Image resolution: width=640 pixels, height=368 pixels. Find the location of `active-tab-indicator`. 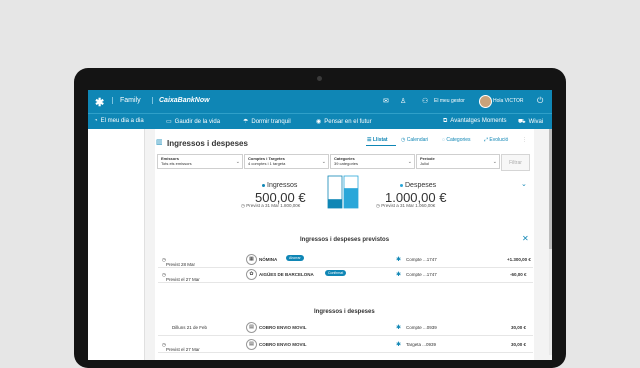

active-tab-indicator is located at coordinates (381, 145).